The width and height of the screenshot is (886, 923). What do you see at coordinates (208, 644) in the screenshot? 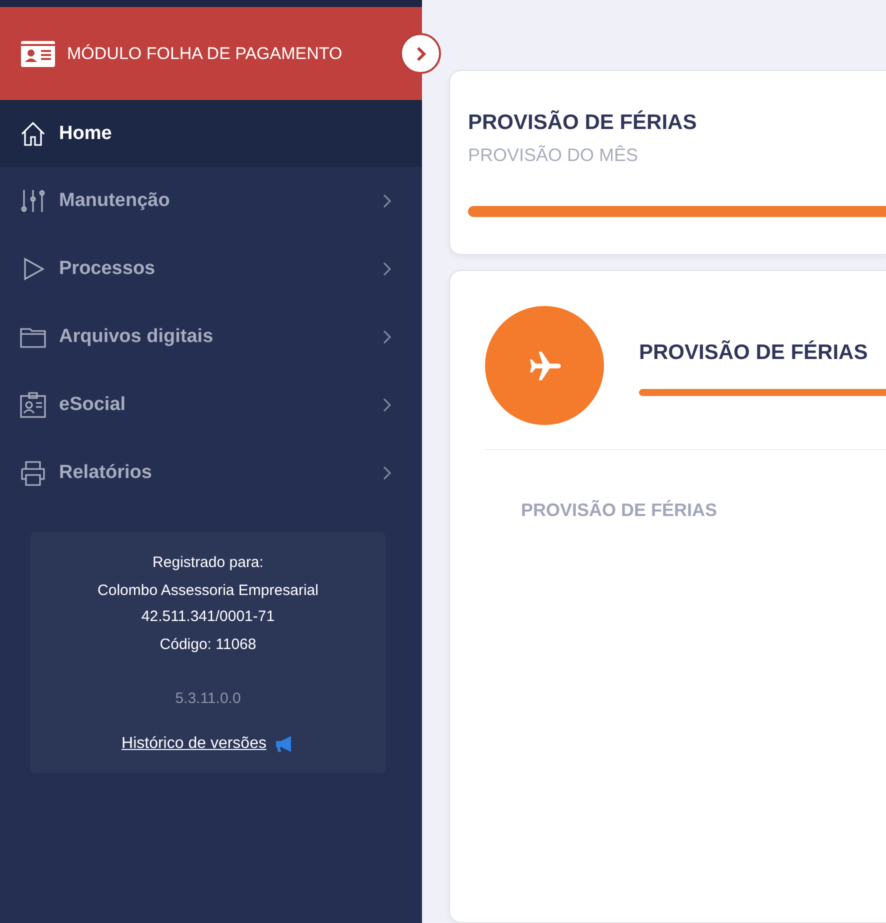
I see `company-code: Código: 11068` at bounding box center [208, 644].